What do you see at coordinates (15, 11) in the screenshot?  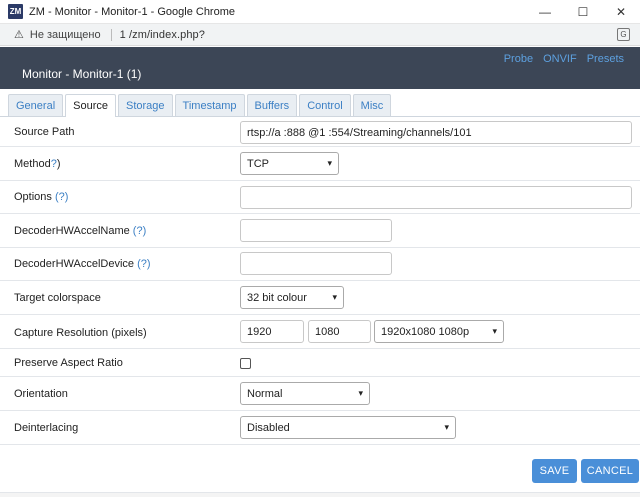 I see `zm-logo-icon: ZM` at bounding box center [15, 11].